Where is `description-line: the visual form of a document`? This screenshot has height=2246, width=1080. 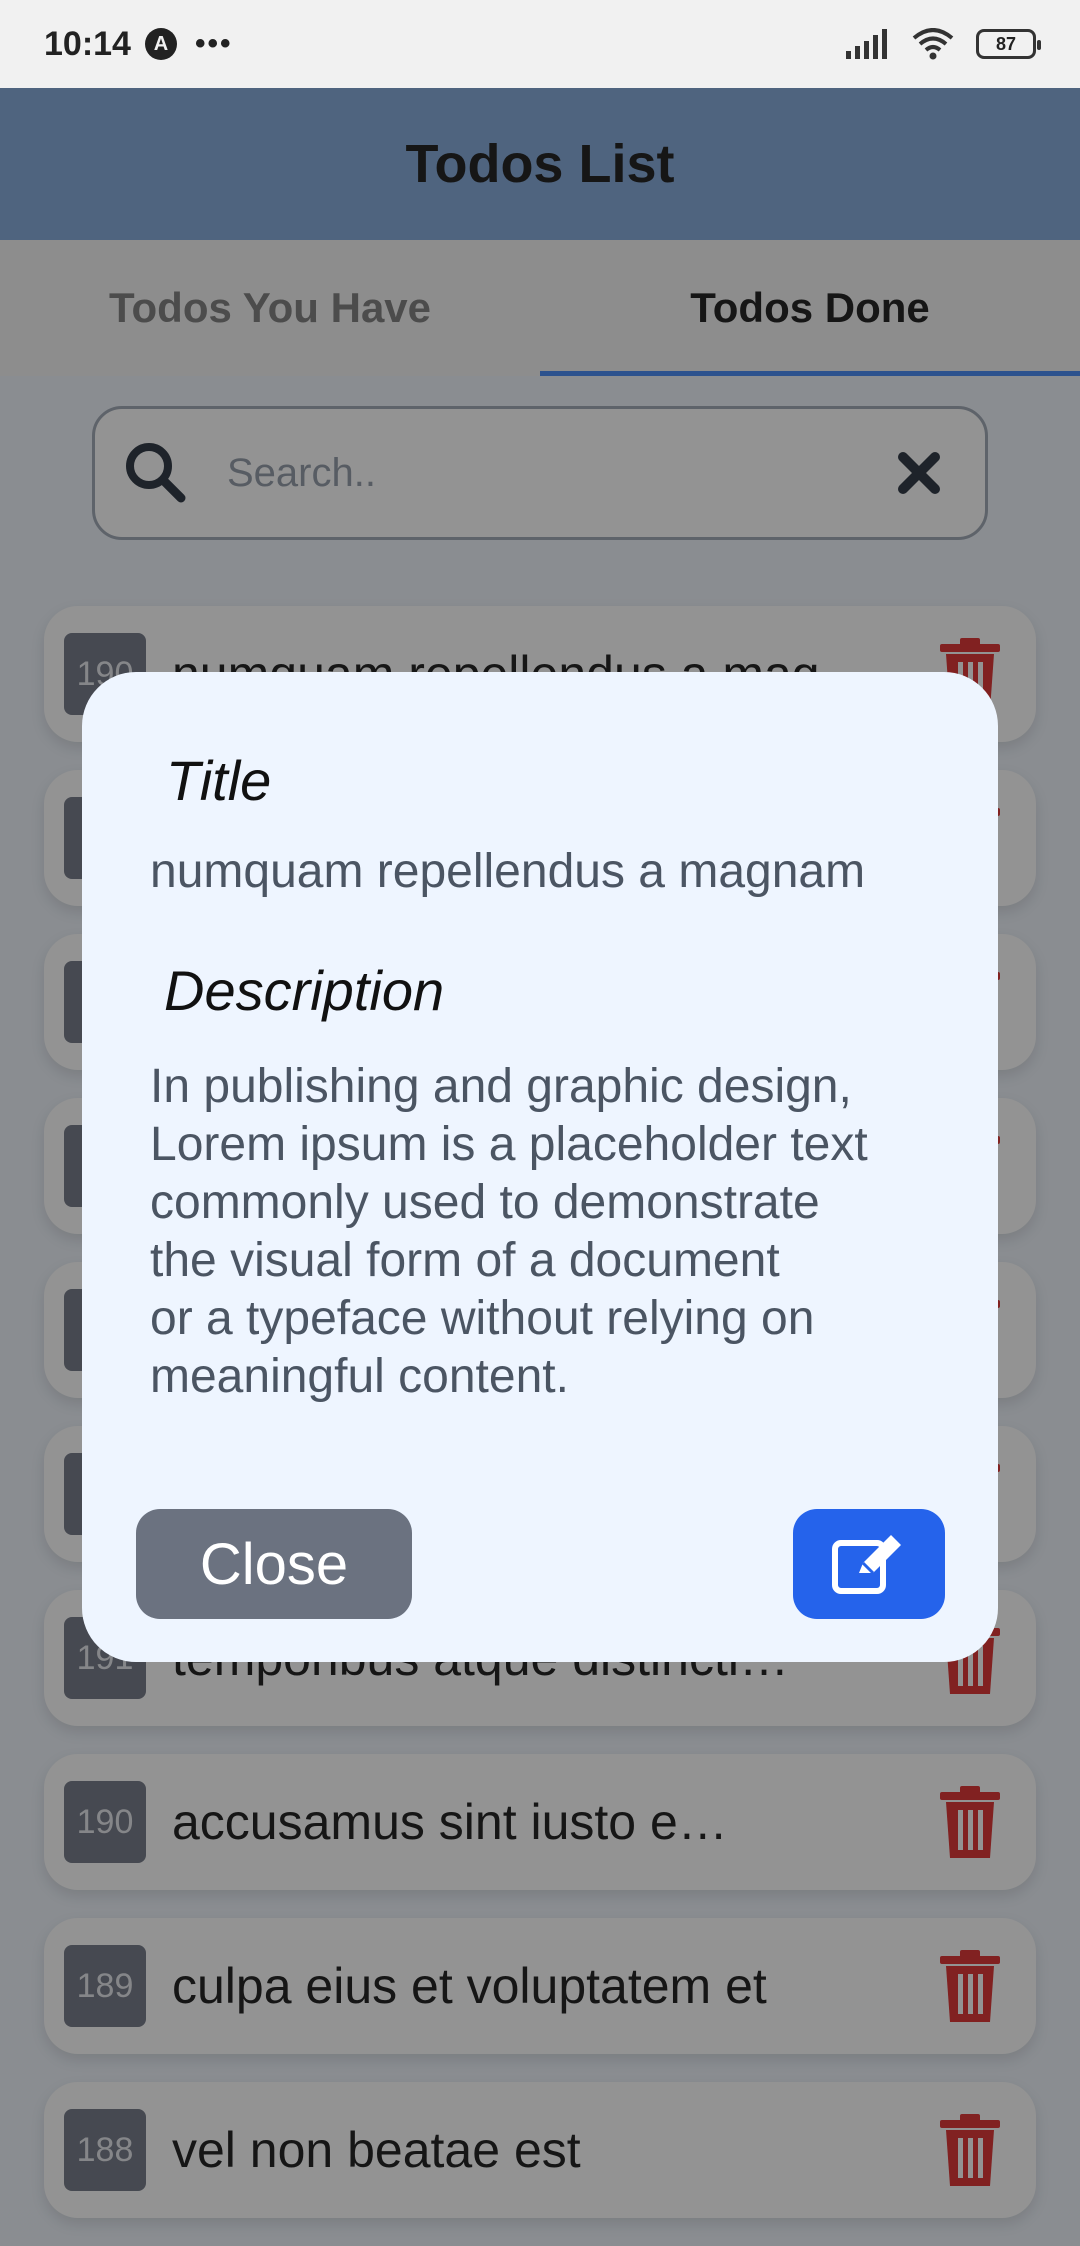
description-line: the visual form of a document is located at coordinates (465, 1260).